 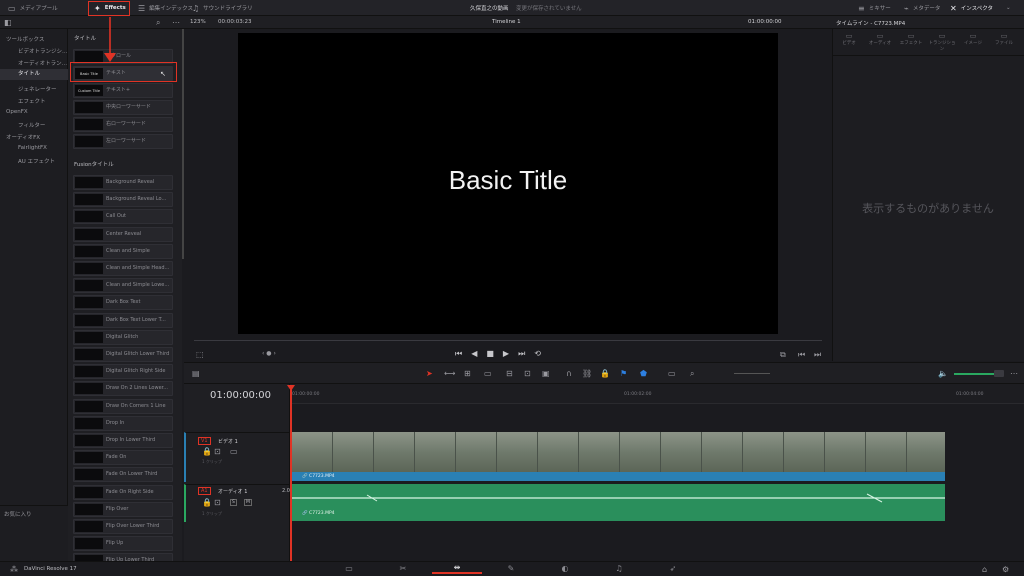 What do you see at coordinates (474, 354) in the screenshot?
I see `step-back-icon: ◀` at bounding box center [474, 354].